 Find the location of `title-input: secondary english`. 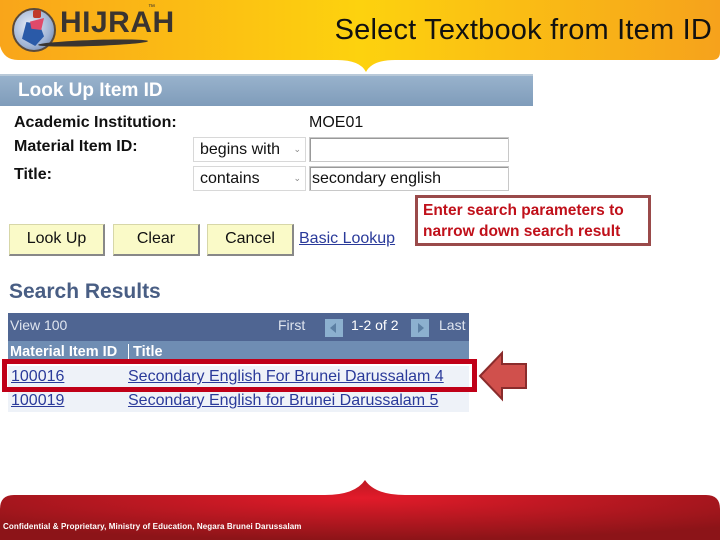

title-input: secondary english is located at coordinates (409, 178).